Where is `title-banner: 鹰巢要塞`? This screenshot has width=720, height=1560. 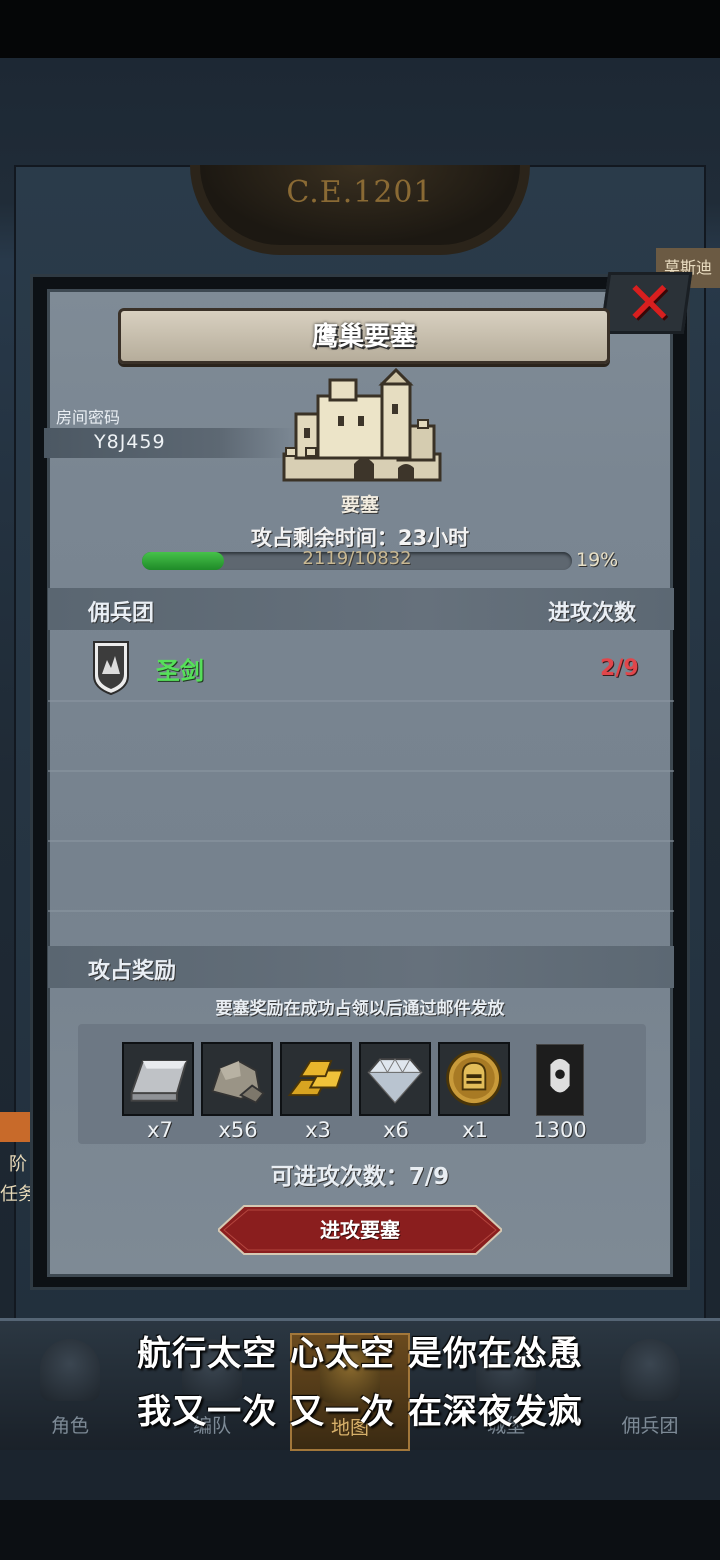
title-banner: 鹰巢要塞 is located at coordinates (364, 336).